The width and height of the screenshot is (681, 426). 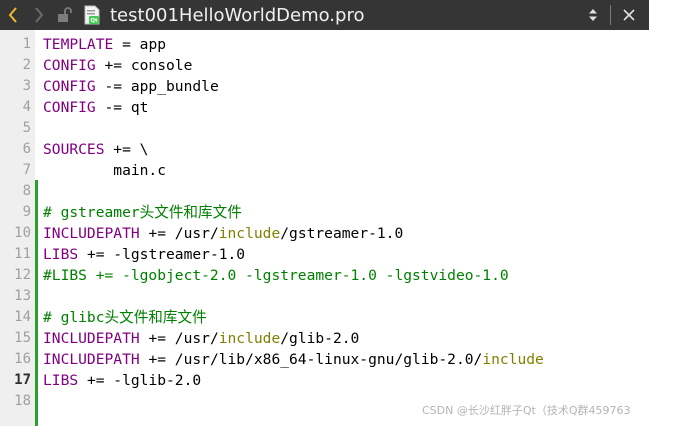 What do you see at coordinates (140, 380) in the screenshot?
I see `code-token: += -lglib-2.0` at bounding box center [140, 380].